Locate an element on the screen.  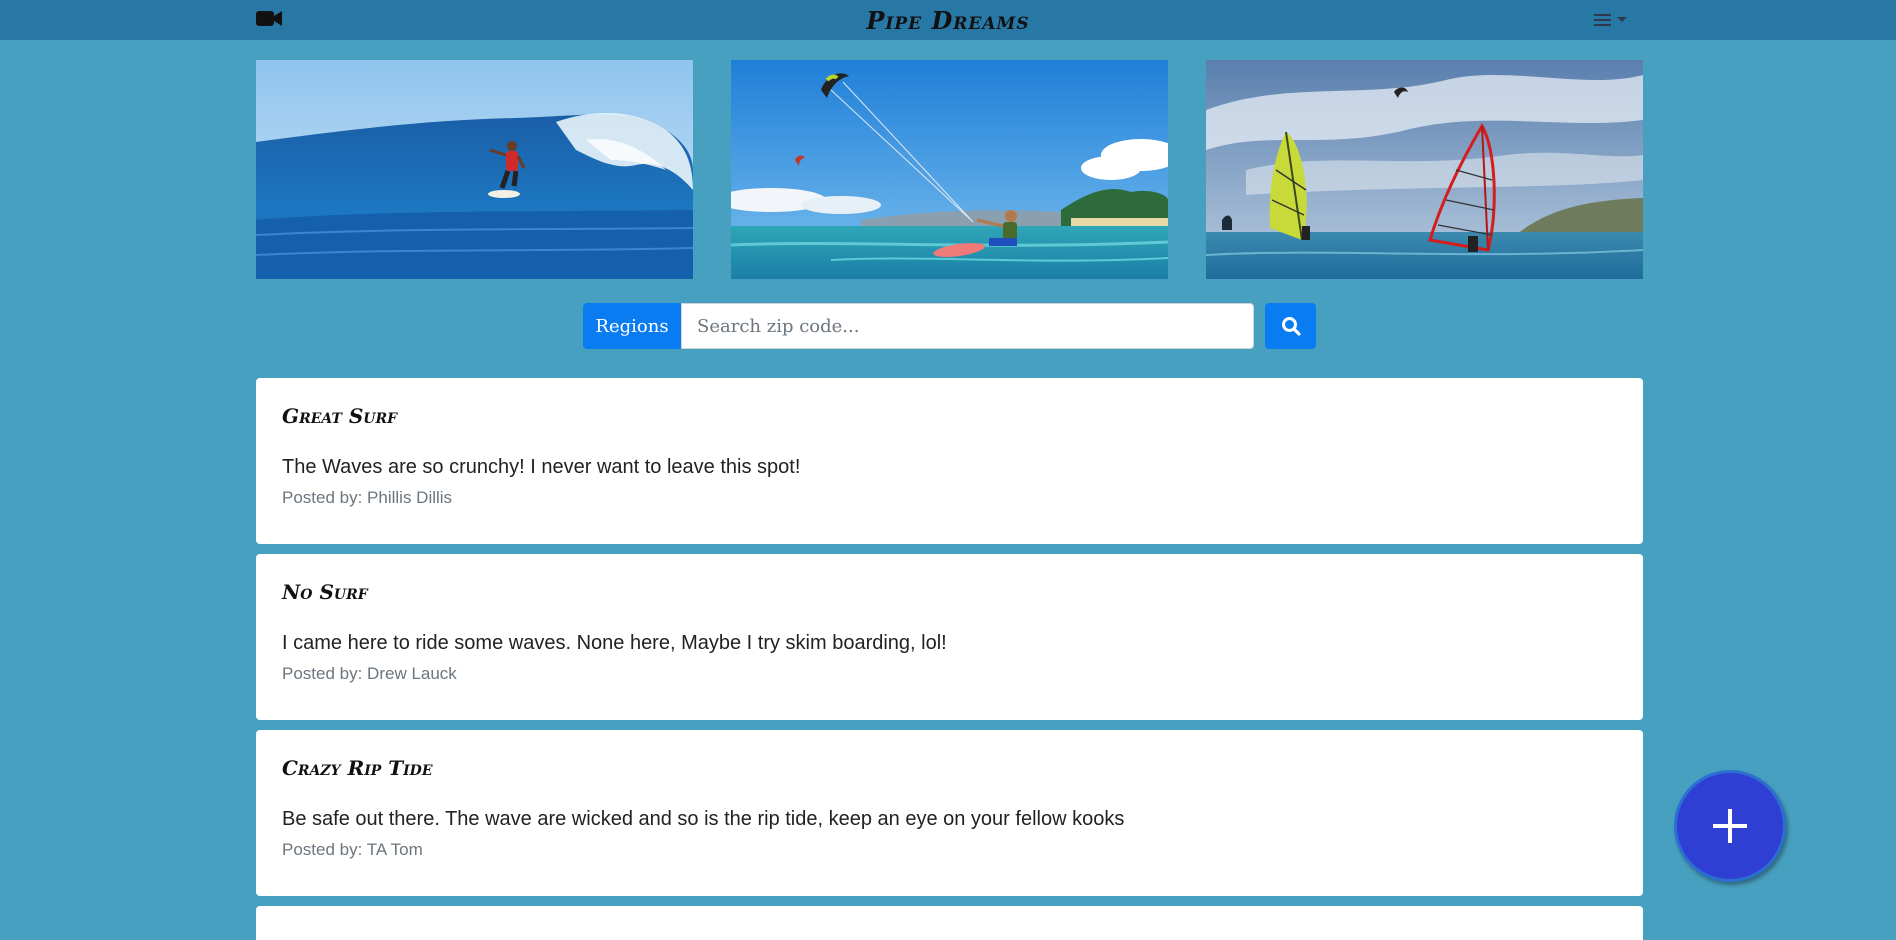
hero-image-windsurfers is located at coordinates (1424, 169).